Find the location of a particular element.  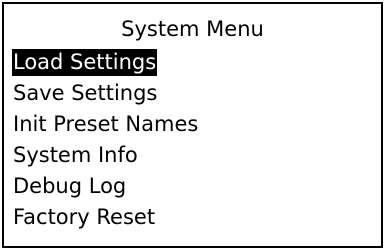

menu-item-label: Init Preset Names is located at coordinates (106, 124).